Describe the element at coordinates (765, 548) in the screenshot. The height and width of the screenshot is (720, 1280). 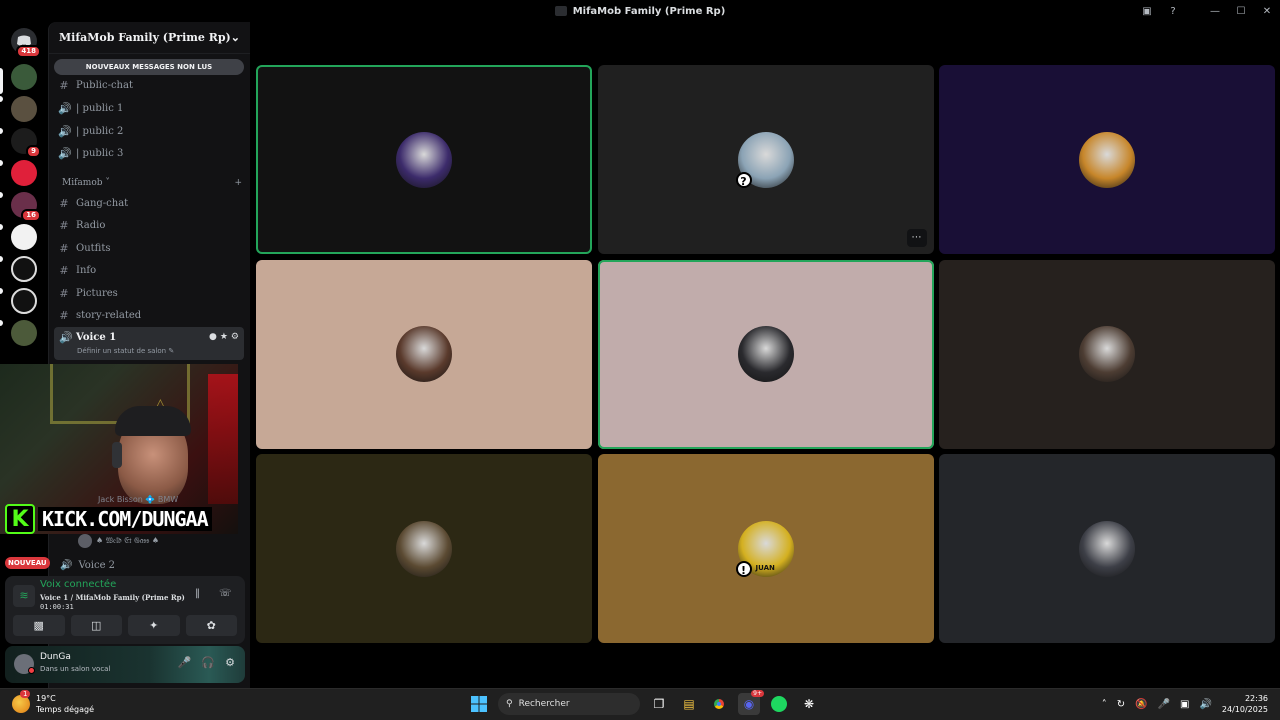
I see `participant-tile: ! JUAN` at that location.